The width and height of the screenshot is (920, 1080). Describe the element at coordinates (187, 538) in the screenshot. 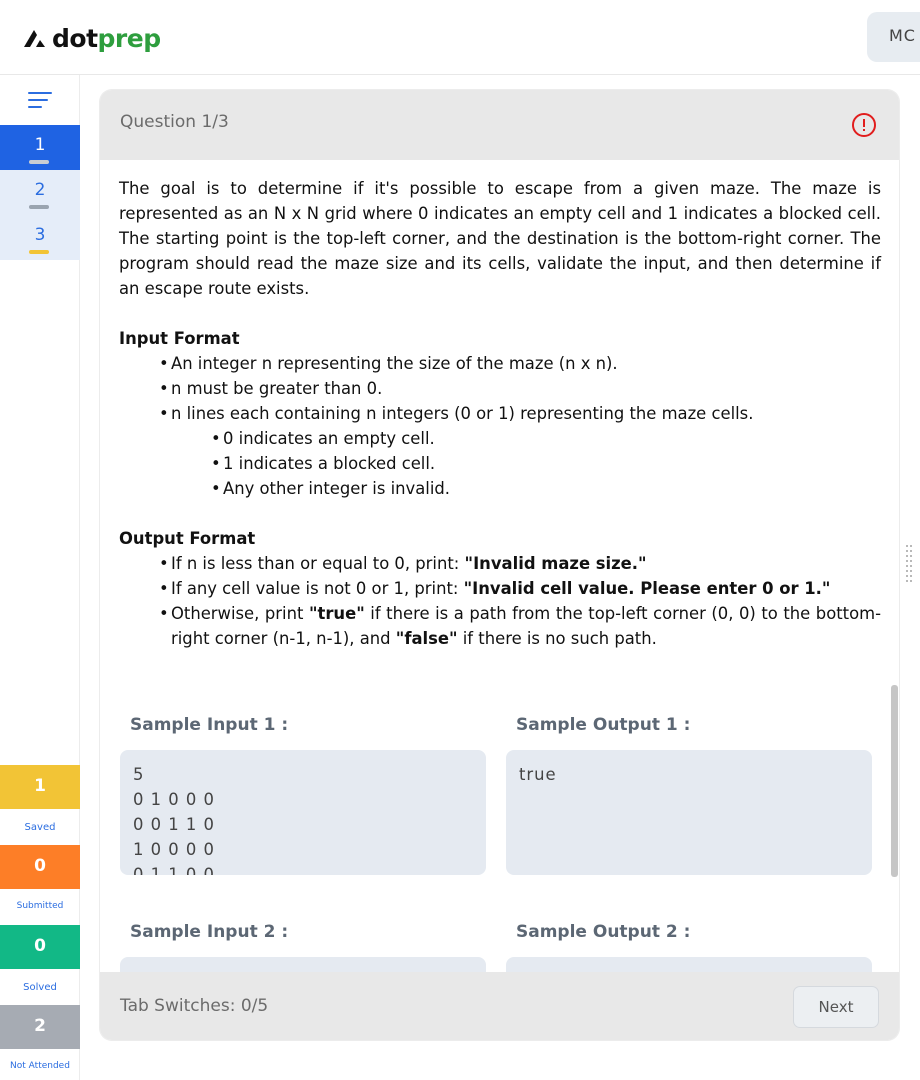

I see `output-format-title: Output Format` at that location.